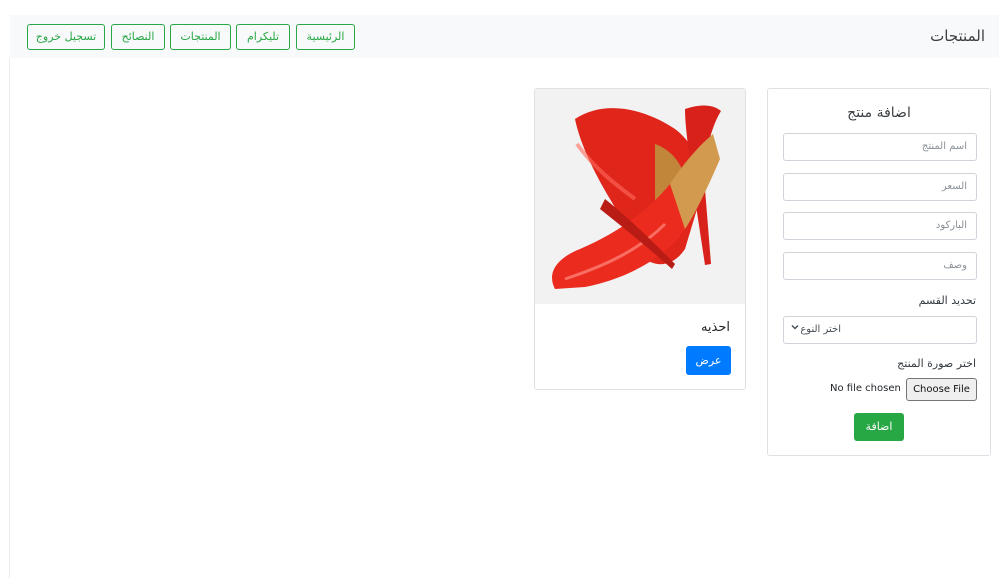 The width and height of the screenshot is (999, 578). I want to click on barcode-input: الباركود, so click(880, 226).